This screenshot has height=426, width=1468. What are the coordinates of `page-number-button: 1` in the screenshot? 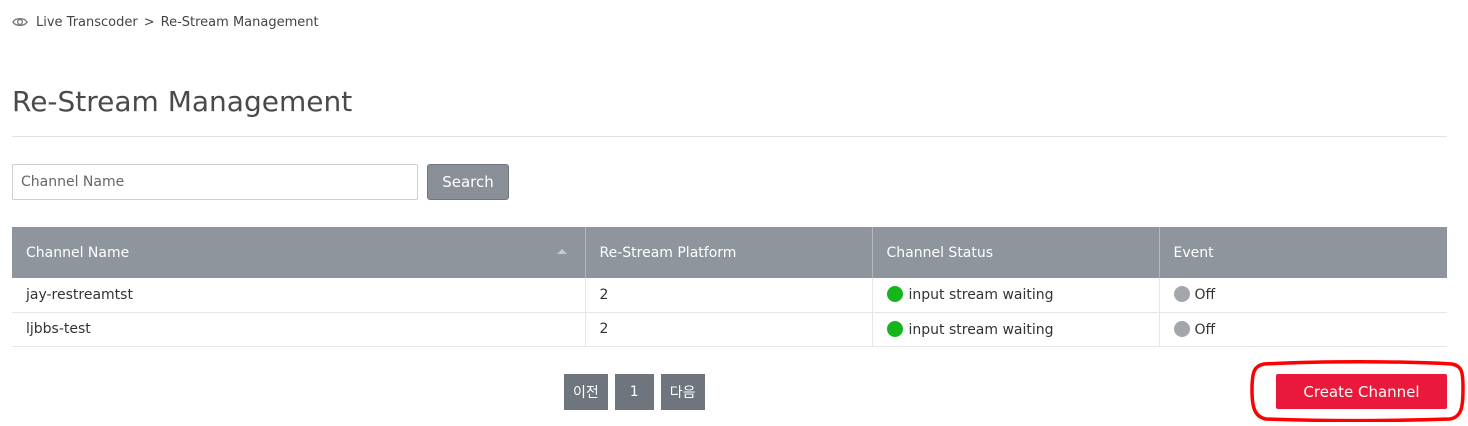 It's located at (634, 392).